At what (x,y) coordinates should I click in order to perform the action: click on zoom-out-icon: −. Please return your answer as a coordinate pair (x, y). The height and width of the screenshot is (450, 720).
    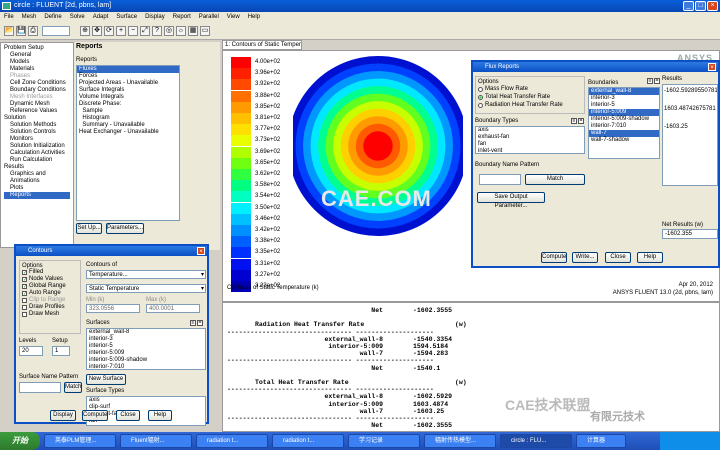
    Looking at the image, I should click on (133, 31).